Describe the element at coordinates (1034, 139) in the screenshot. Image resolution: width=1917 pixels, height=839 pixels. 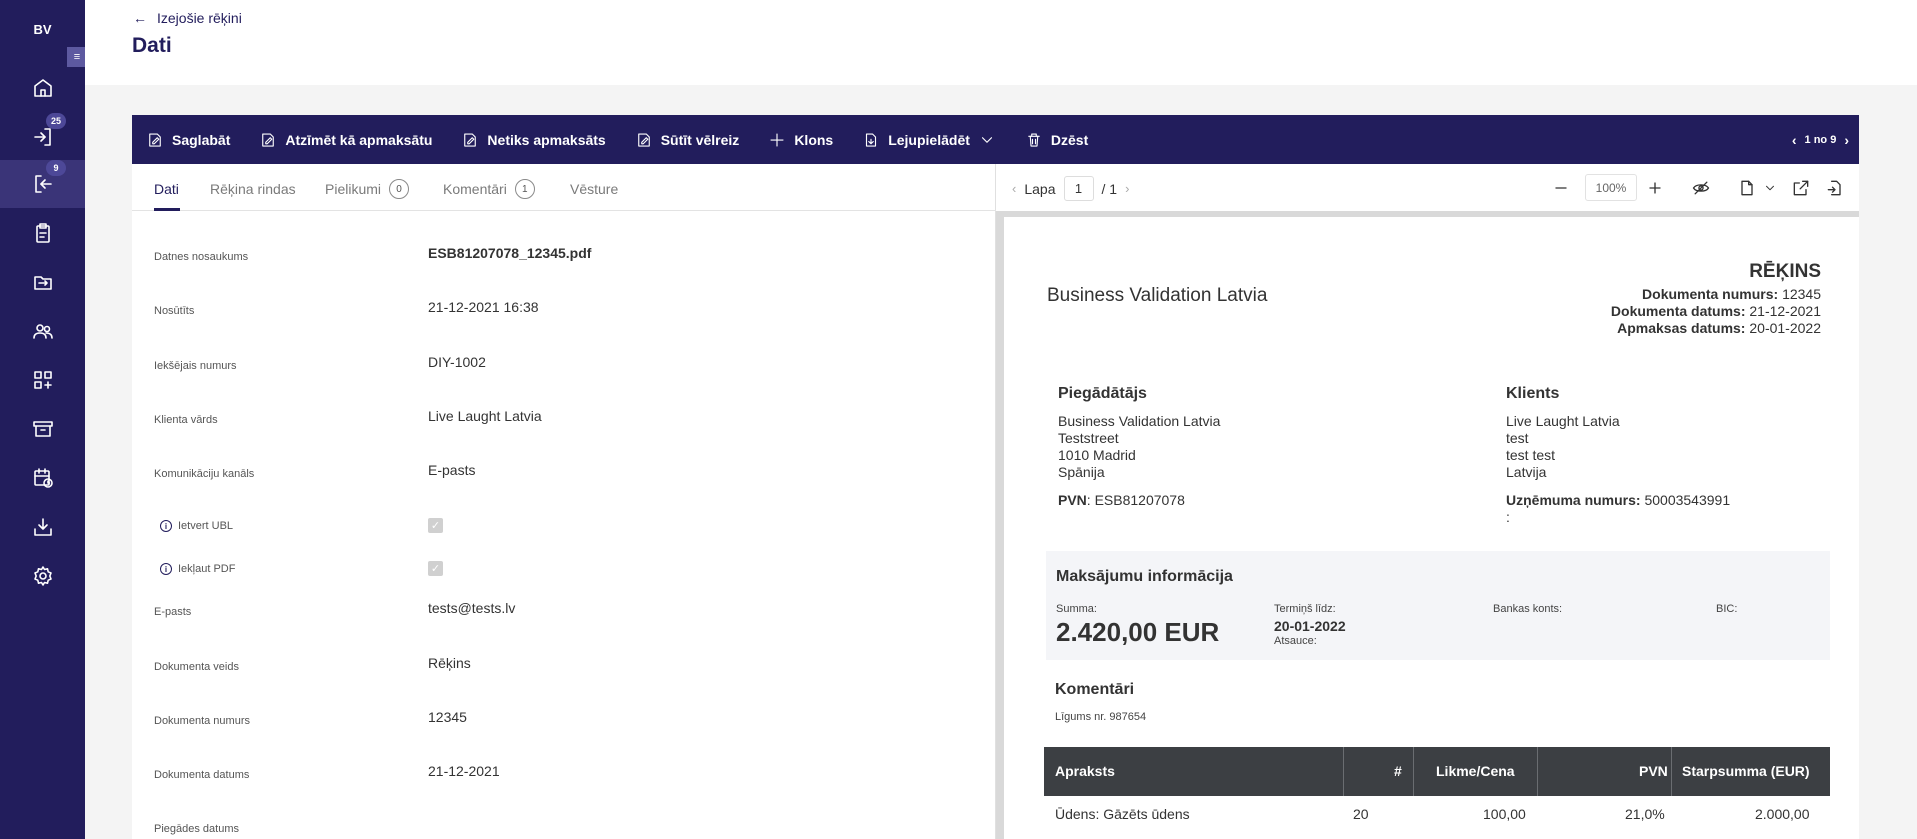
I see `trash-icon` at that location.